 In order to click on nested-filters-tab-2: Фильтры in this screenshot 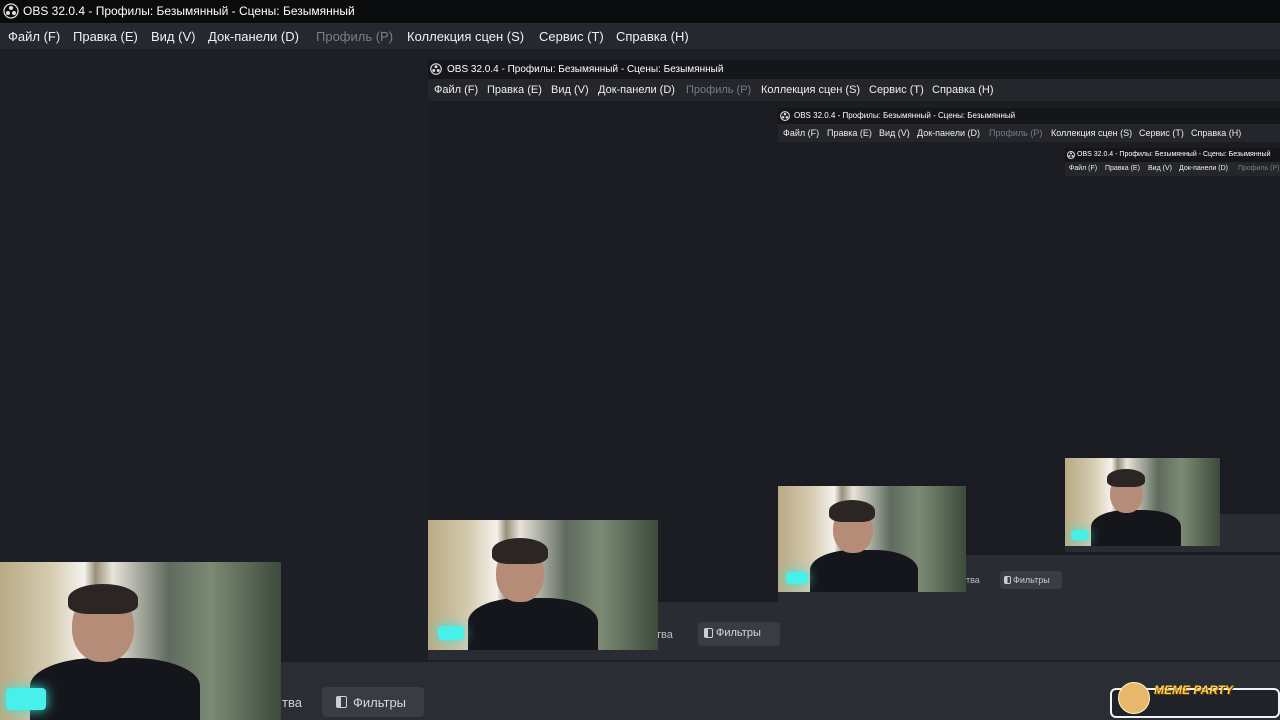, I will do `click(1031, 580)`.